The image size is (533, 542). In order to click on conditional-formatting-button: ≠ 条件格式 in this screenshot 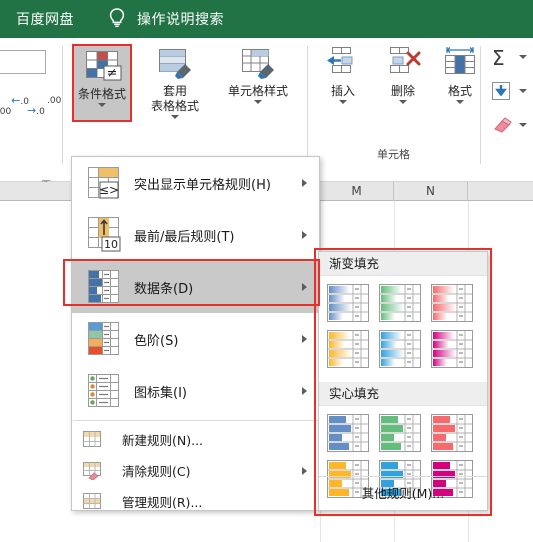, I will do `click(102, 83)`.